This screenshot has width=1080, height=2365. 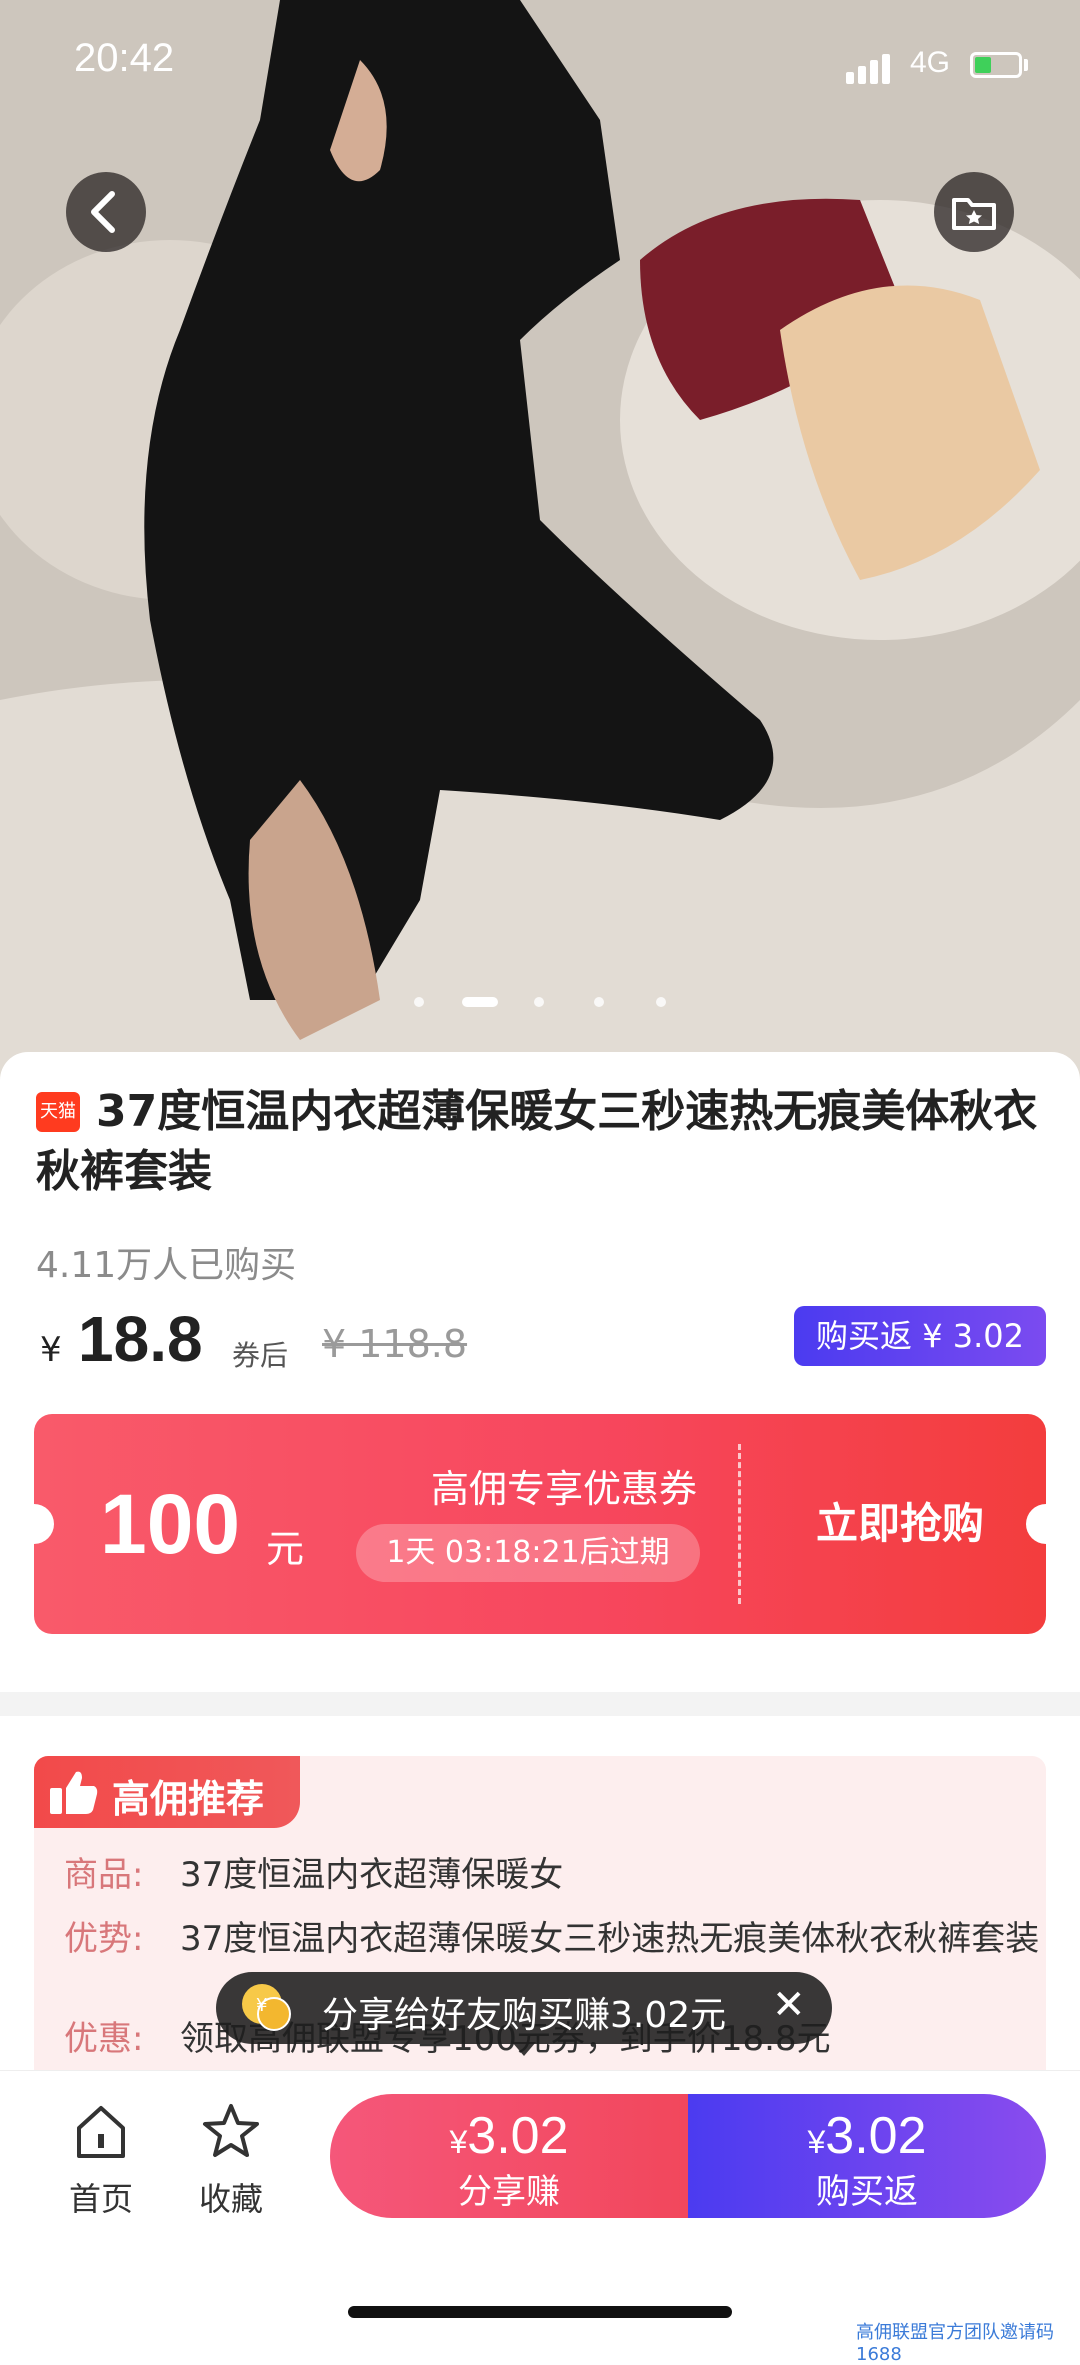 What do you see at coordinates (74, 1792) in the screenshot?
I see `thumbs-up-icon` at bounding box center [74, 1792].